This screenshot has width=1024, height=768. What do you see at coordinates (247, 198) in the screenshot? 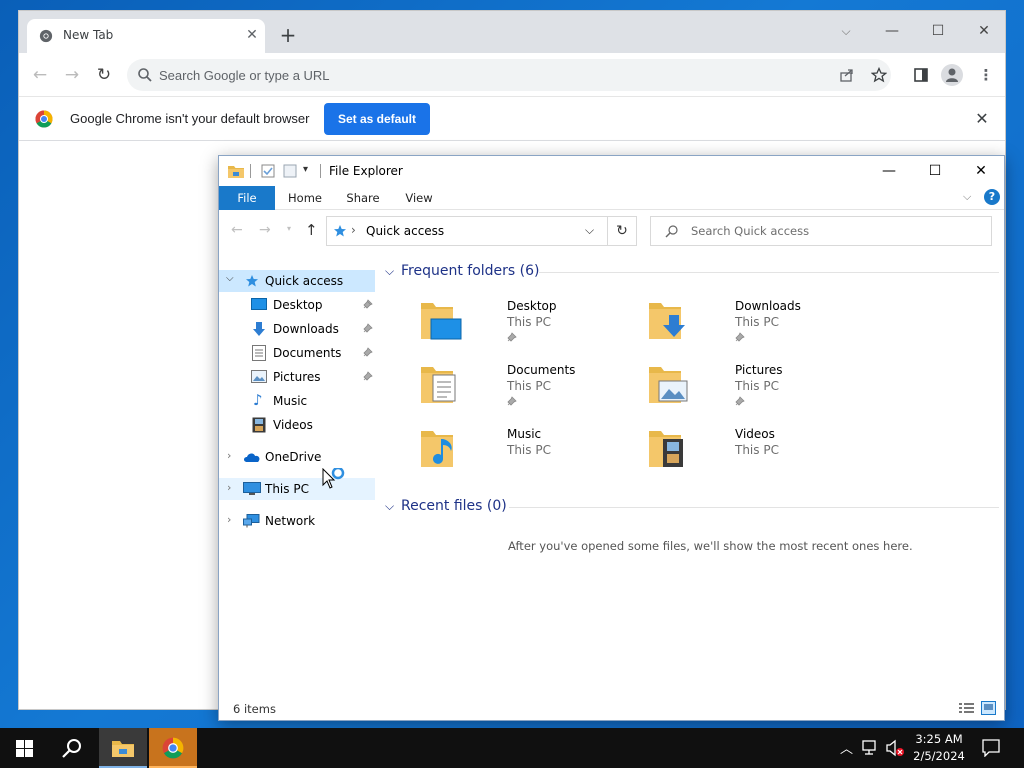
I see `ribbon-tab-file: File` at bounding box center [247, 198].